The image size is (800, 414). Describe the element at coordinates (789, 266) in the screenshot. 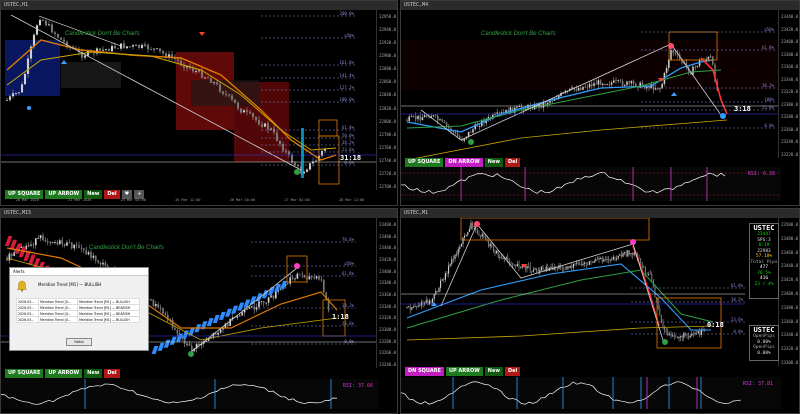

I see `price-tick: 23440.0` at that location.